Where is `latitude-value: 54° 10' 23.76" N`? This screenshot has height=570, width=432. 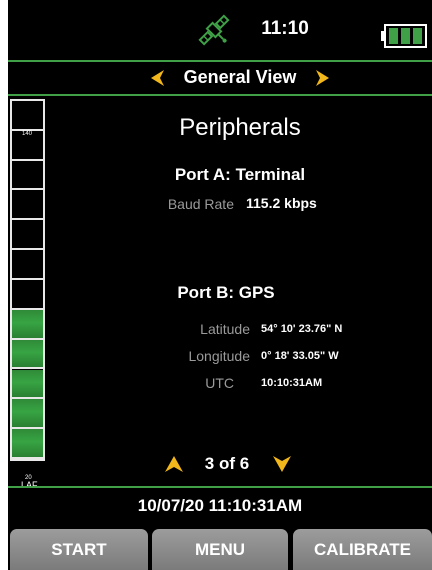
latitude-value: 54° 10' 23.76" N is located at coordinates (302, 329).